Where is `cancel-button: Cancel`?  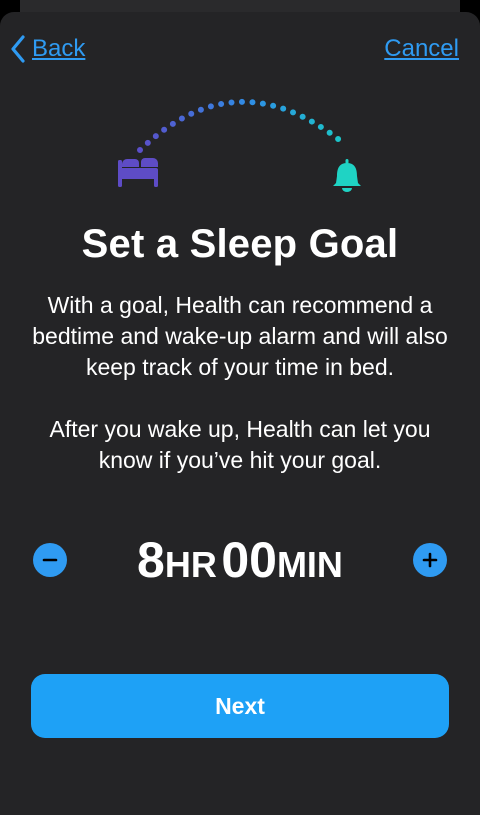 cancel-button: Cancel is located at coordinates (421, 49).